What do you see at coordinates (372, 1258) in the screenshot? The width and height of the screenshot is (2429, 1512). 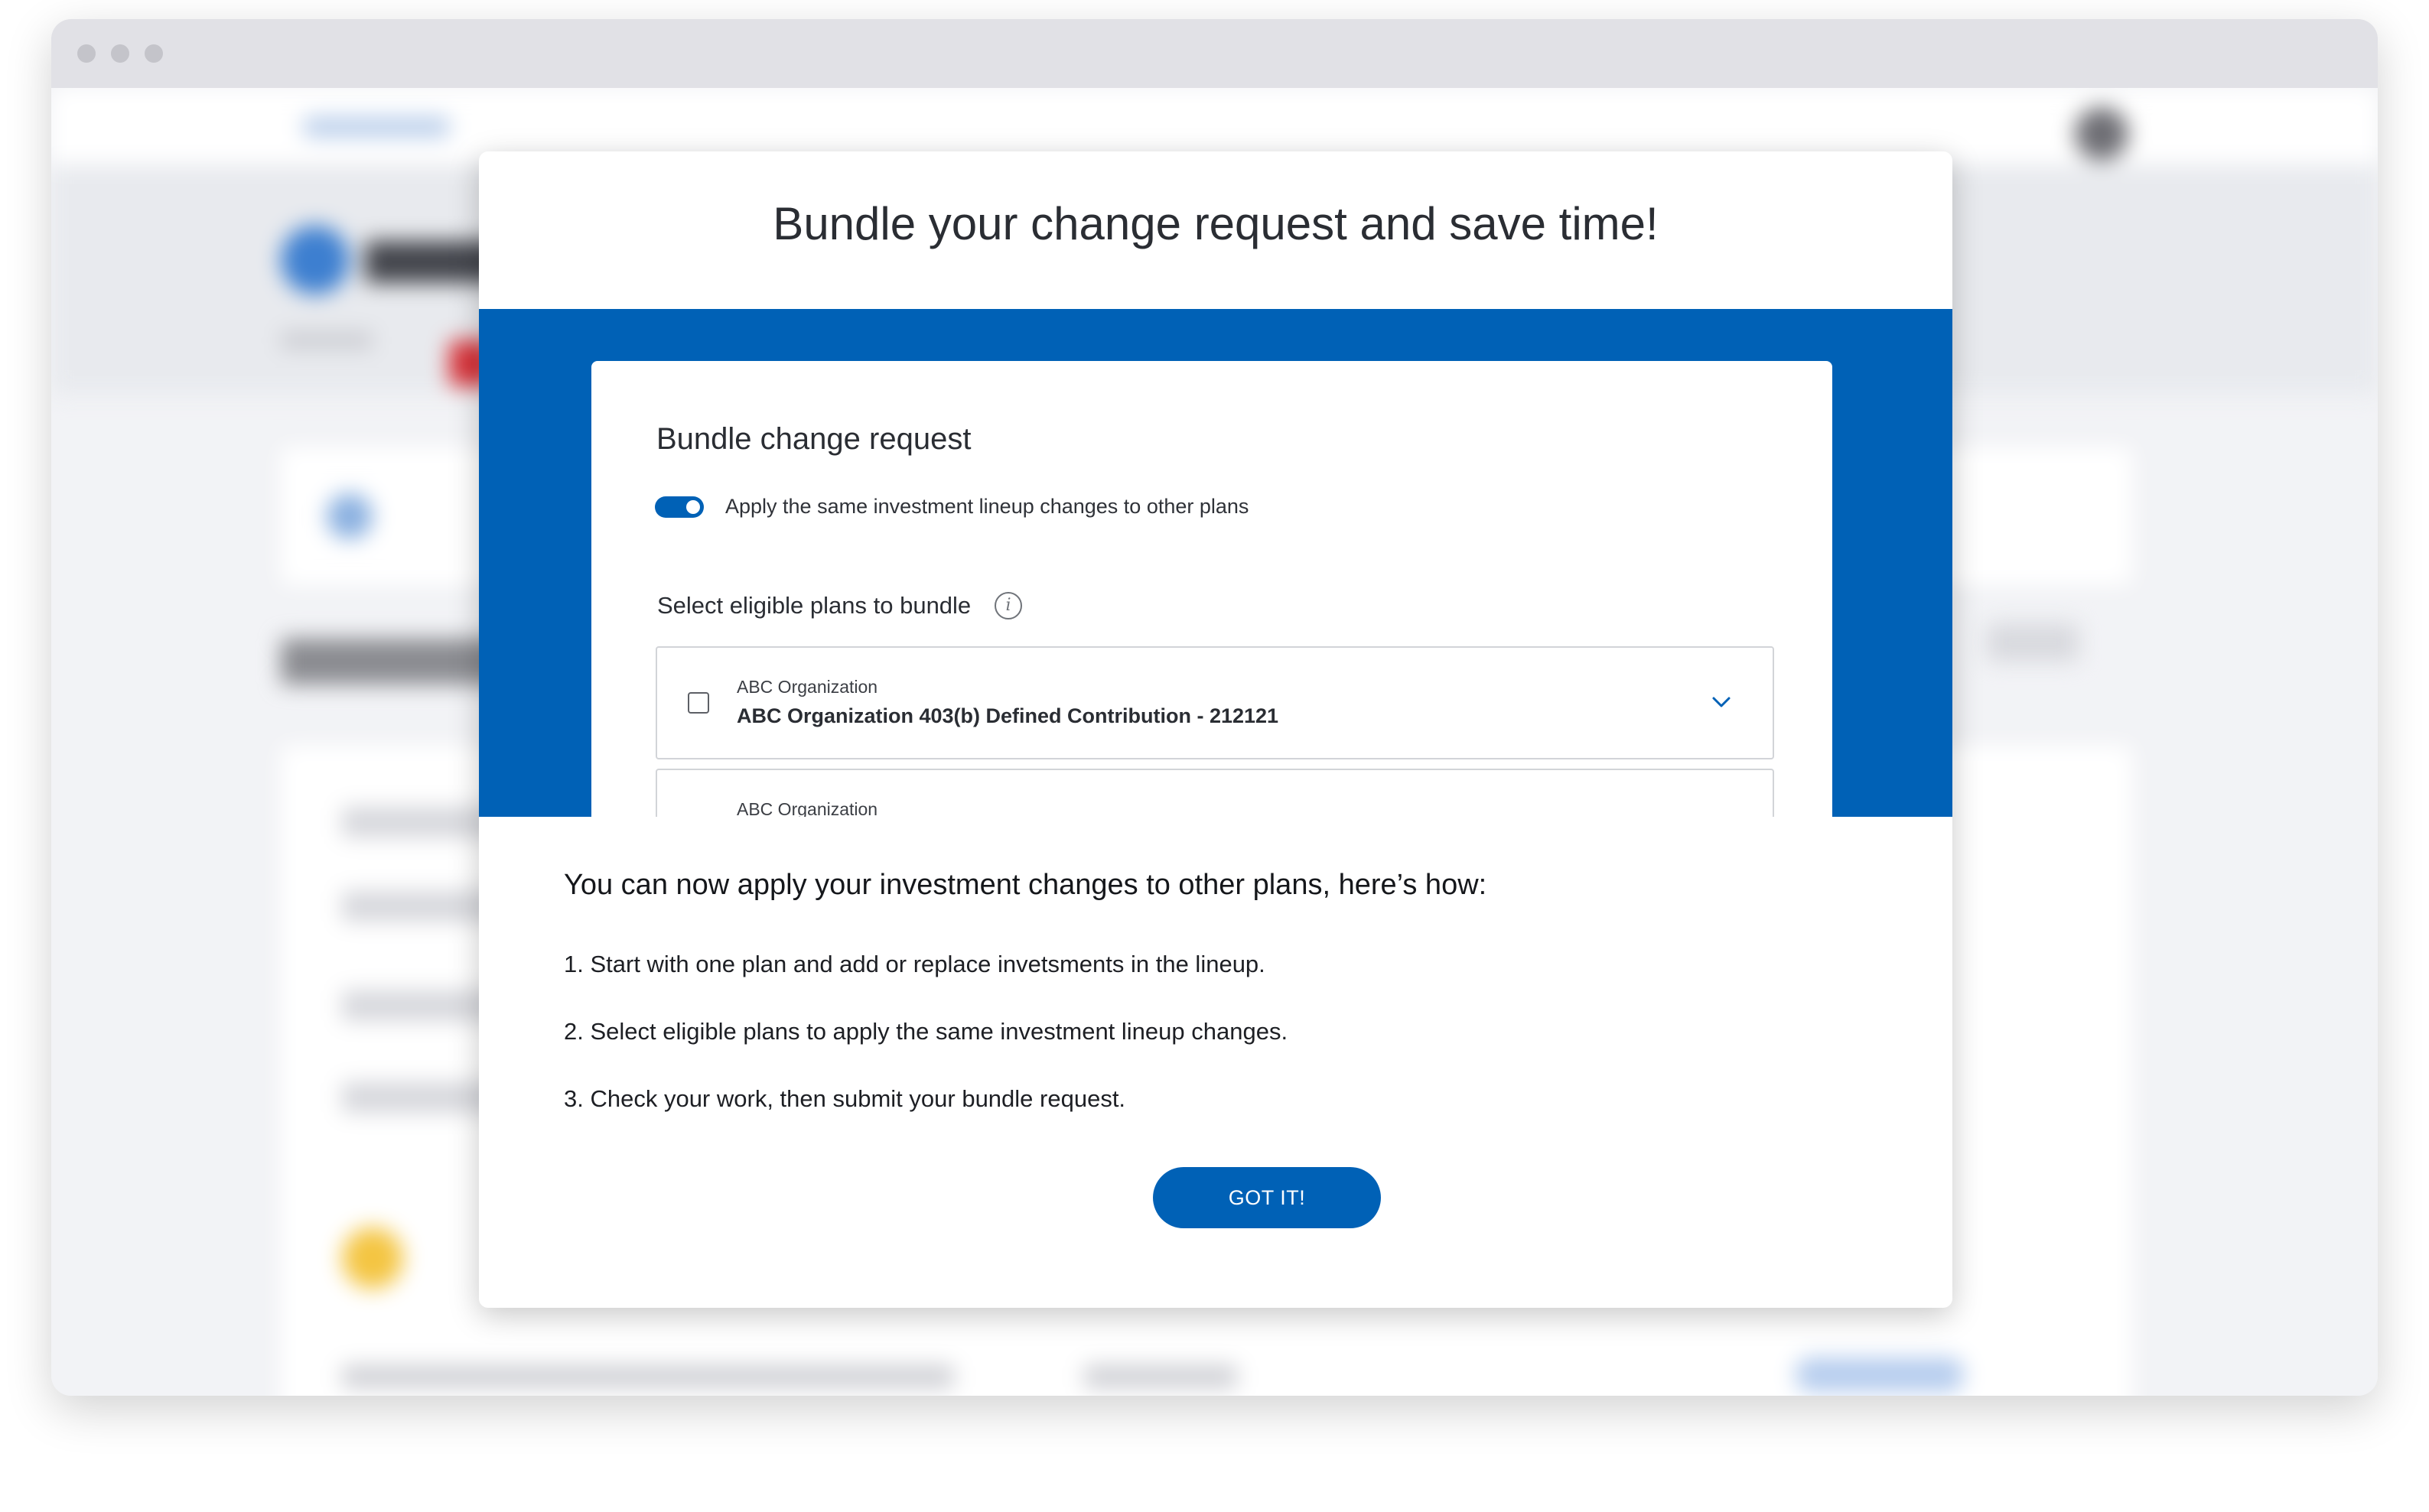 I see `bg-yellow-icon` at bounding box center [372, 1258].